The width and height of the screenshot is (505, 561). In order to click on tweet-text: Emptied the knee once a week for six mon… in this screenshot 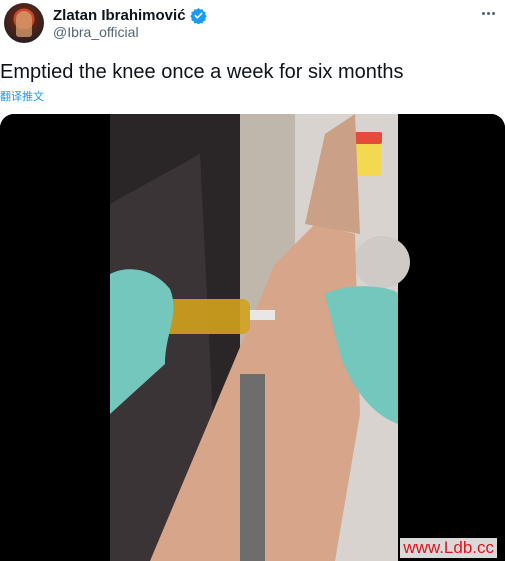, I will do `click(202, 72)`.